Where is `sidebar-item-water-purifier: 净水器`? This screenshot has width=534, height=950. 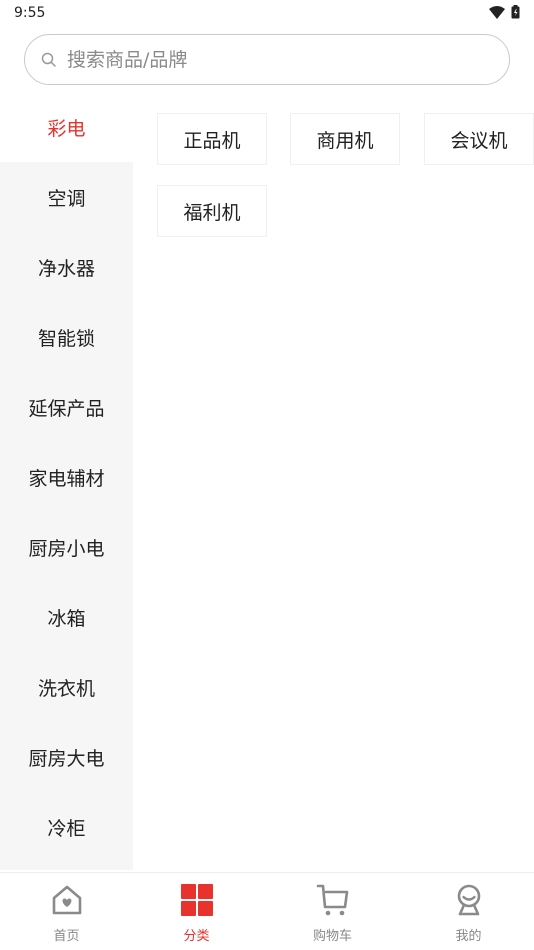
sidebar-item-water-purifier: 净水器 is located at coordinates (66, 267).